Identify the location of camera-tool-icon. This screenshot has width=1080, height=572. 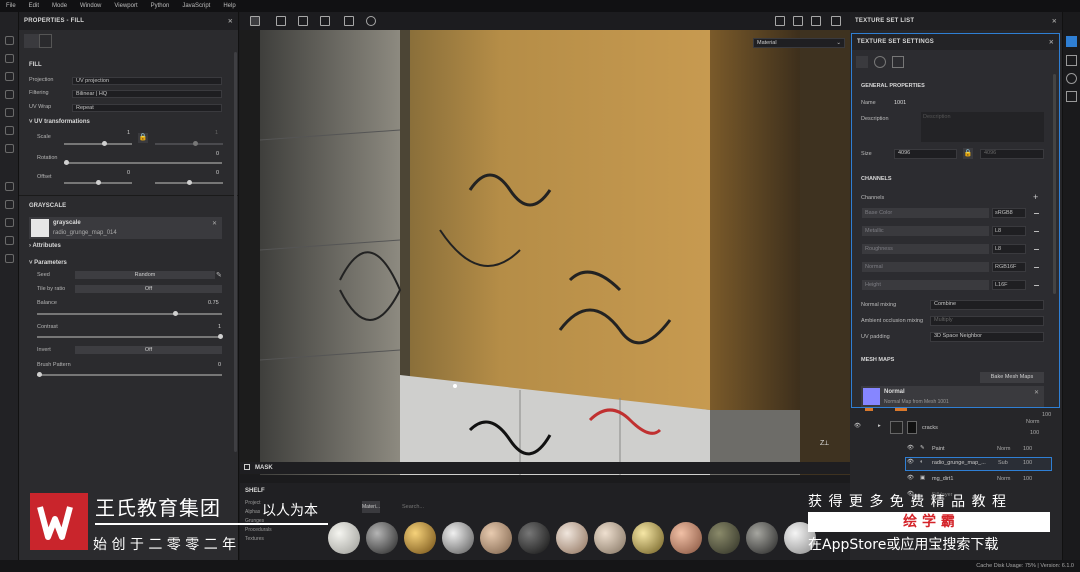
(798, 21).